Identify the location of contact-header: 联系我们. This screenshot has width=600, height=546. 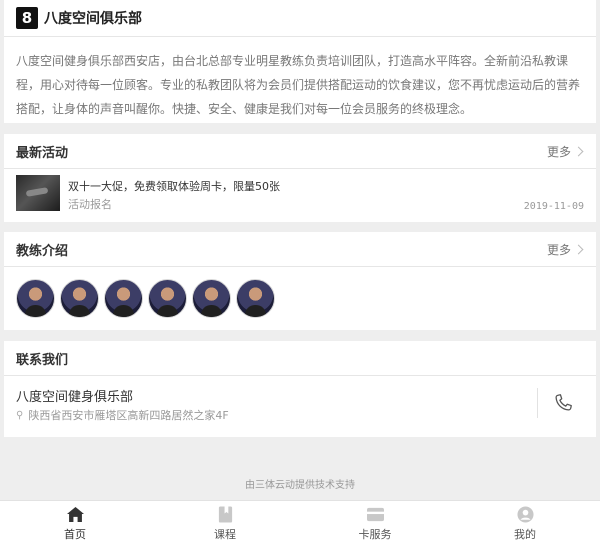
(300, 358).